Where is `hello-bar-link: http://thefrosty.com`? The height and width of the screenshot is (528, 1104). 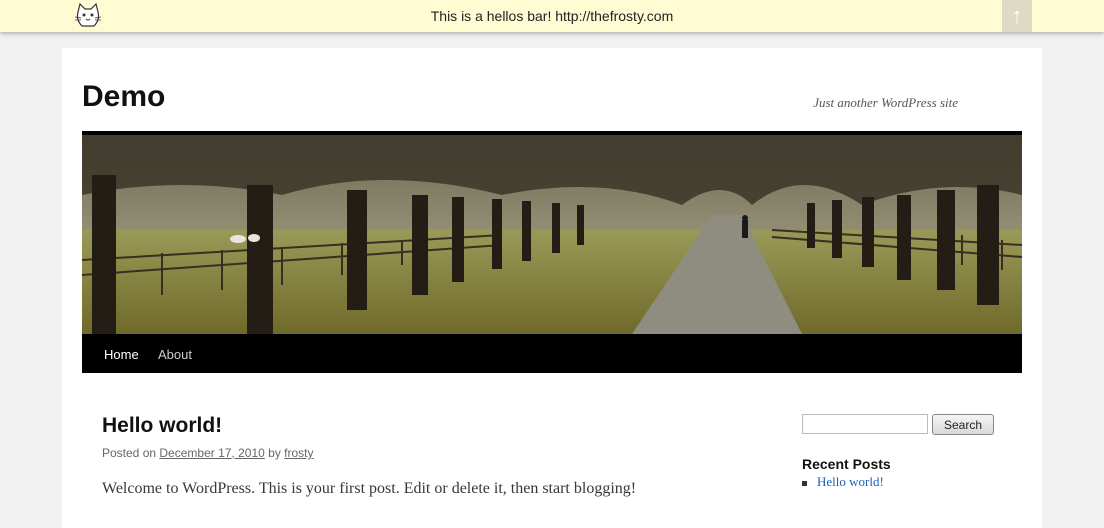 hello-bar-link: http://thefrosty.com is located at coordinates (614, 16).